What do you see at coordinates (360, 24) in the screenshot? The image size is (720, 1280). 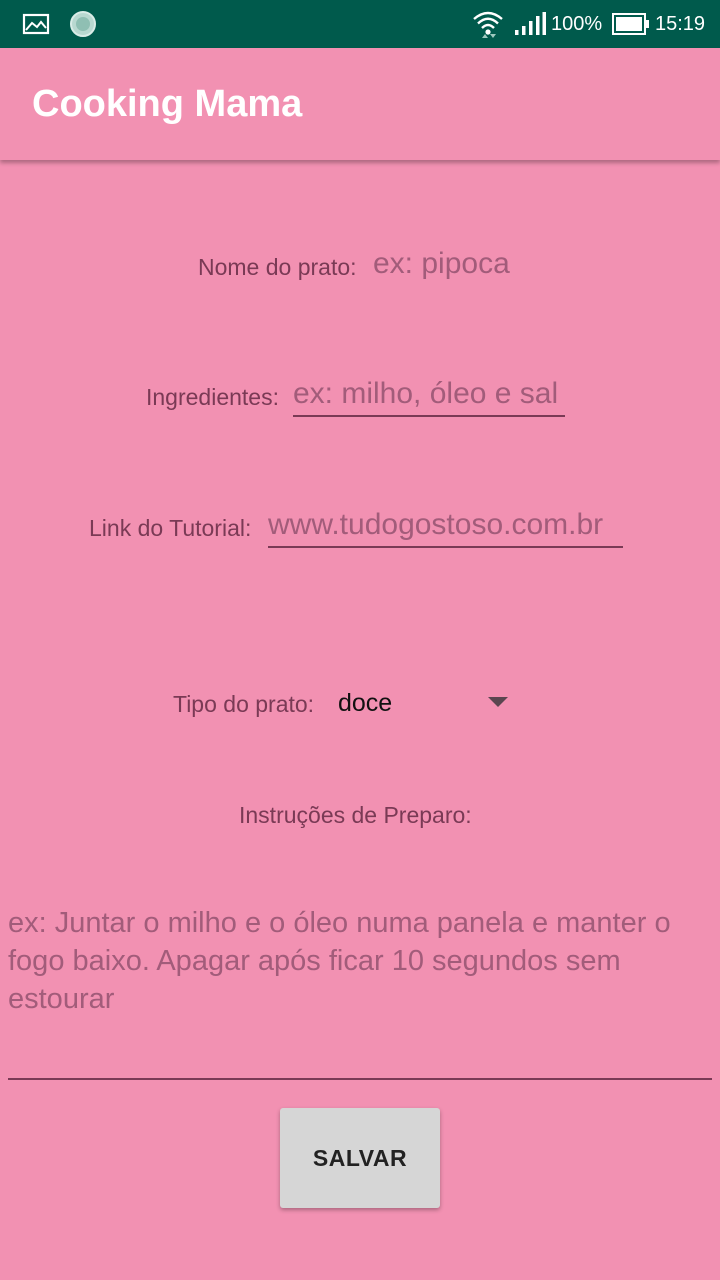 I see `status-bar: 100% 15:19` at bounding box center [360, 24].